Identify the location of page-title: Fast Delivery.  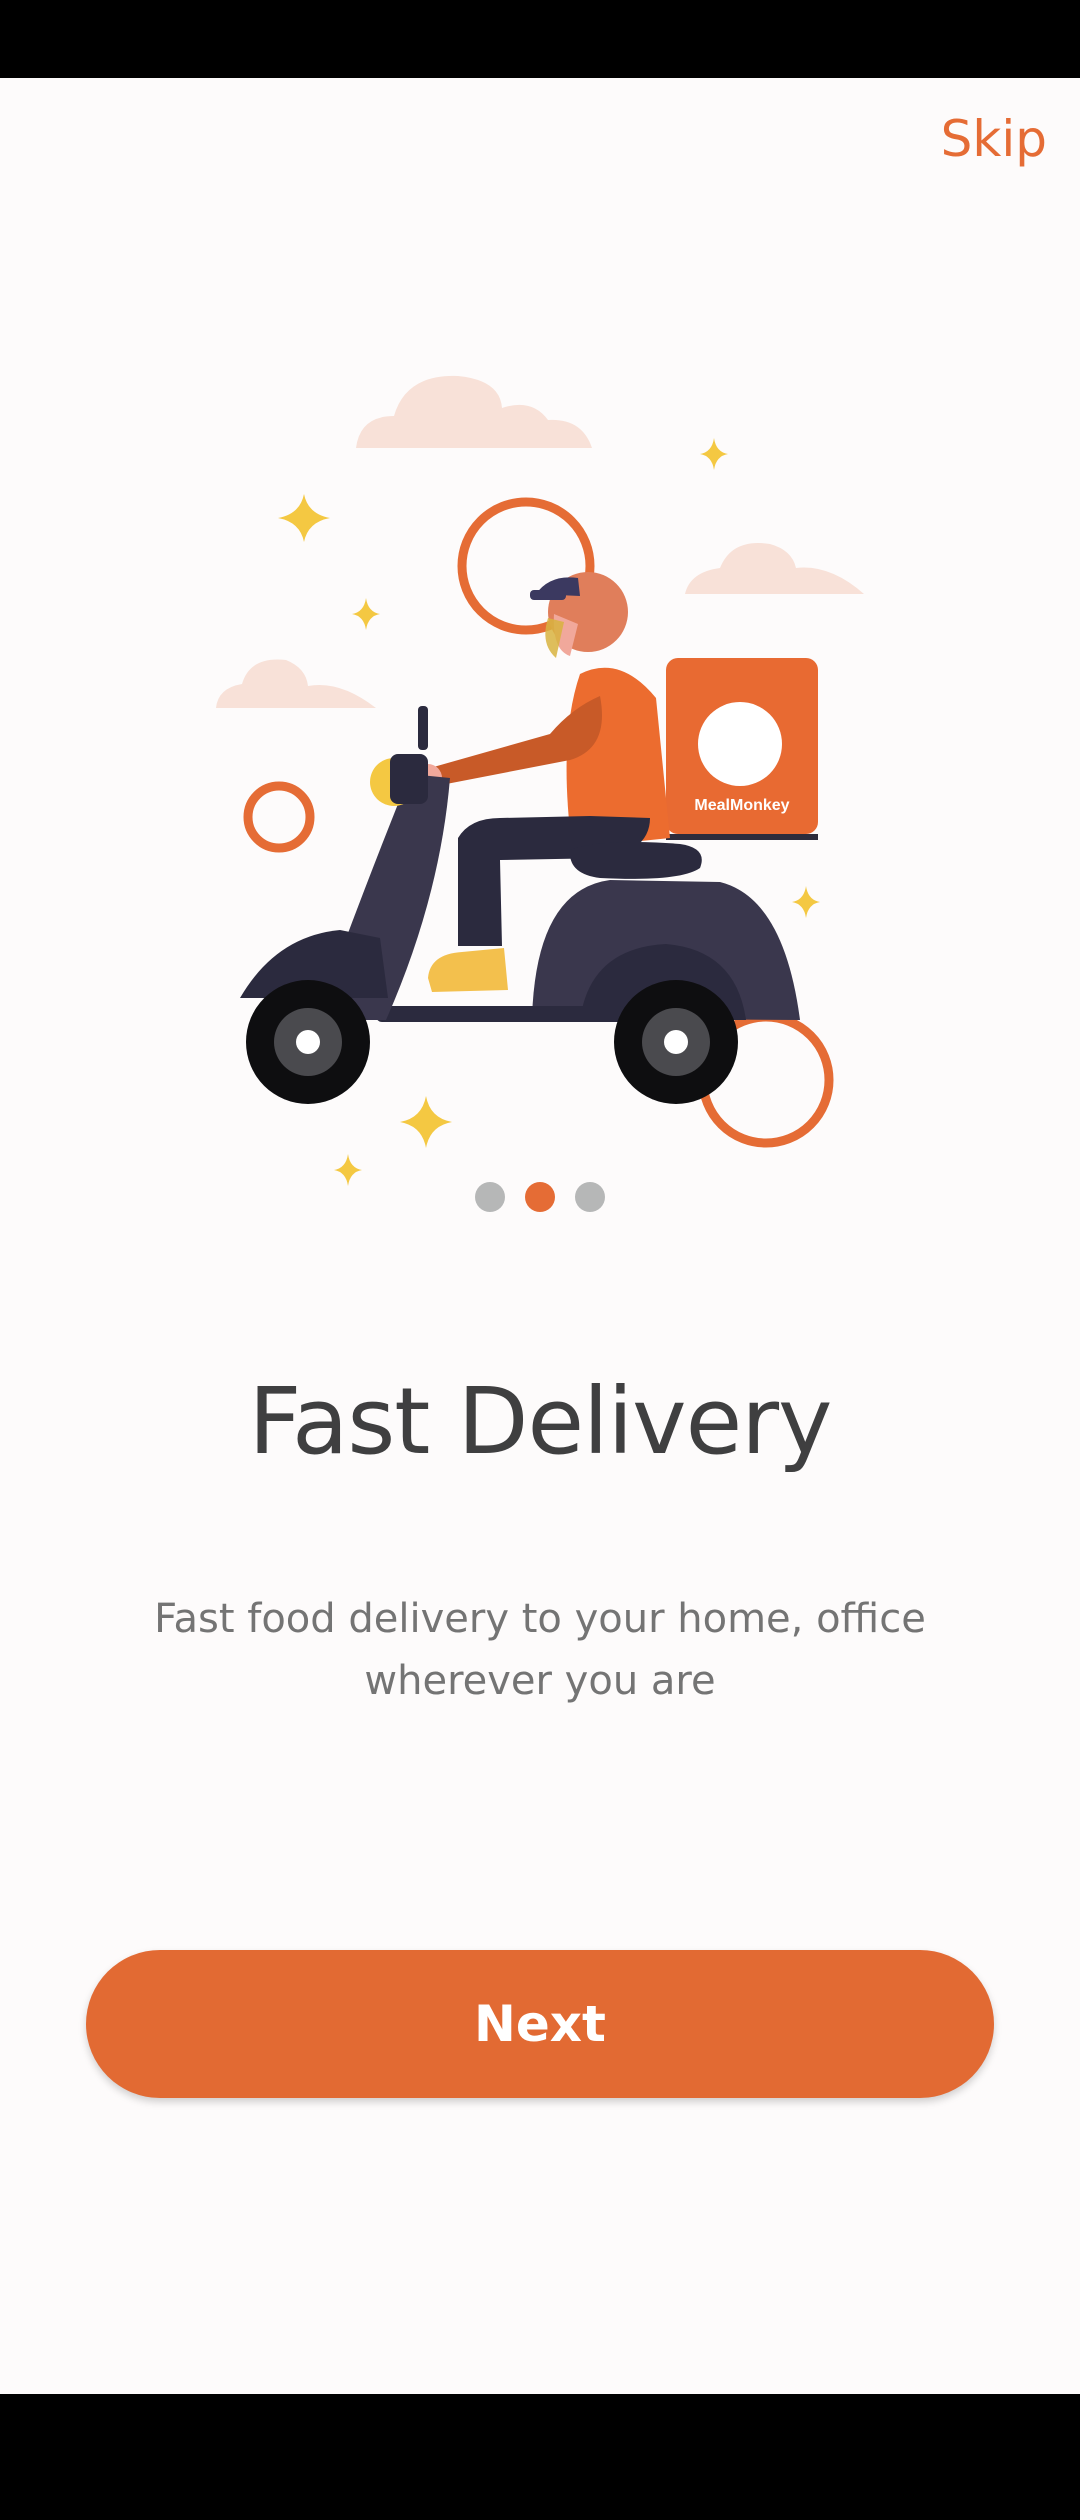
(540, 1421).